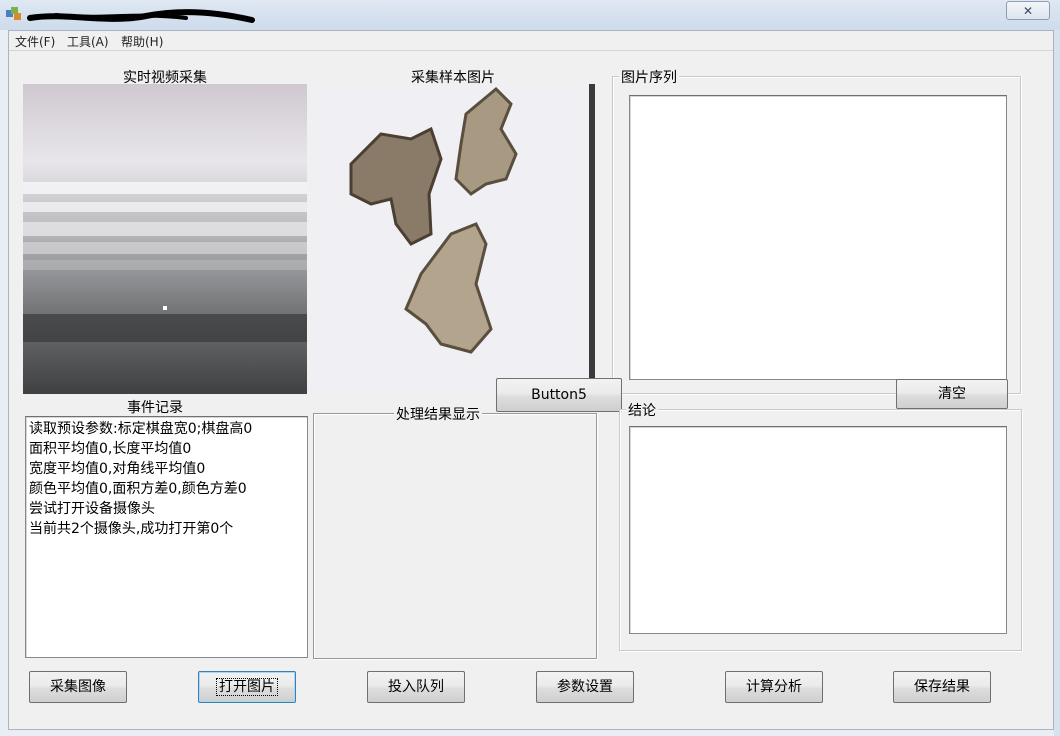  What do you see at coordinates (35, 41) in the screenshot?
I see `menu-file: 文件(F)` at bounding box center [35, 41].